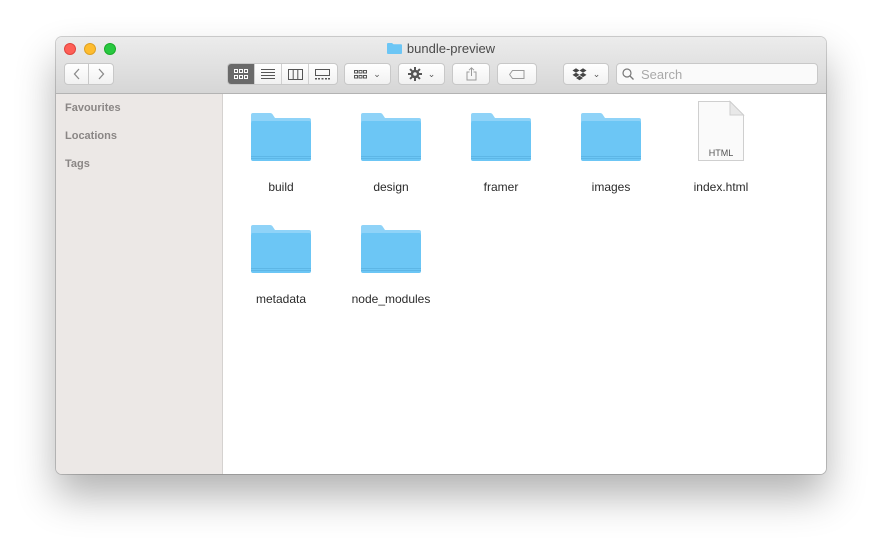 The height and width of the screenshot is (548, 882). I want to click on list-view-icon, so click(268, 74).